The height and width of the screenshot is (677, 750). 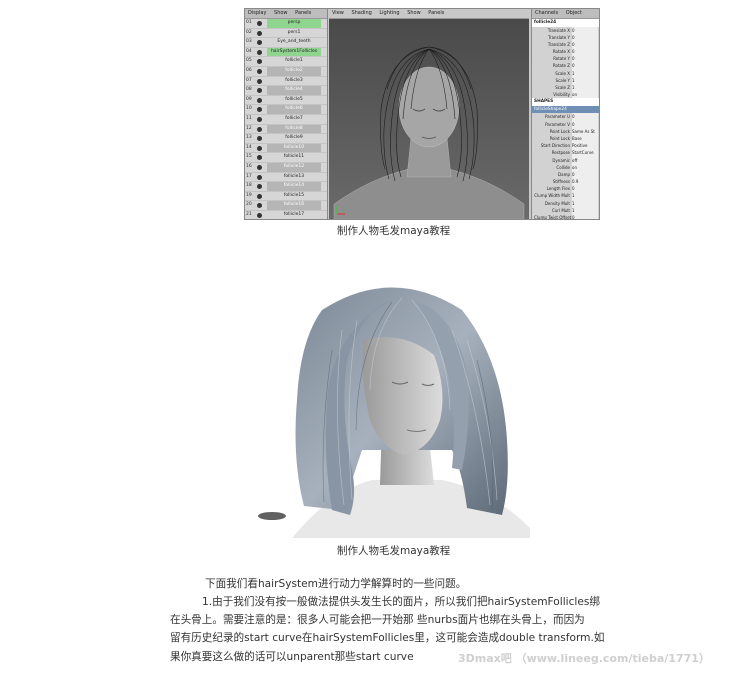 I want to click on outliner-row: 17 follicle13, so click(x=286, y=178).